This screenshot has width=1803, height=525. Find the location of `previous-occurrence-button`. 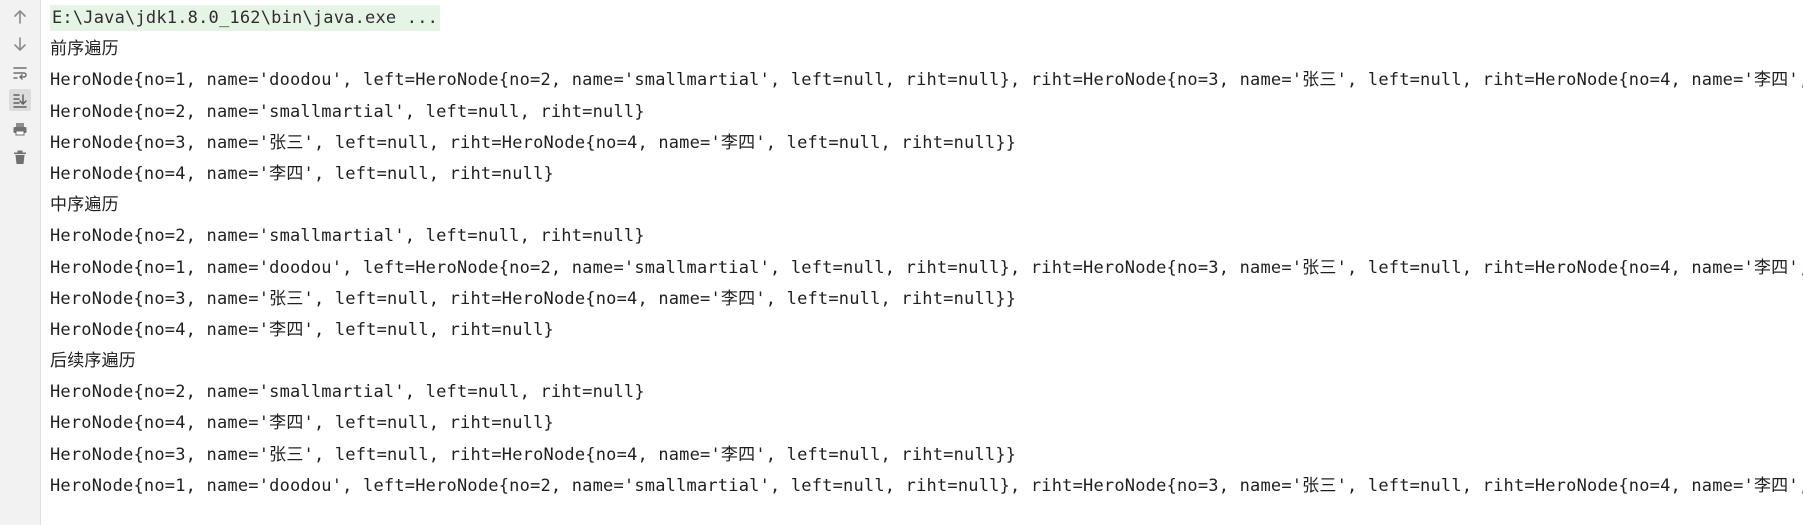

previous-occurrence-button is located at coordinates (20, 17).